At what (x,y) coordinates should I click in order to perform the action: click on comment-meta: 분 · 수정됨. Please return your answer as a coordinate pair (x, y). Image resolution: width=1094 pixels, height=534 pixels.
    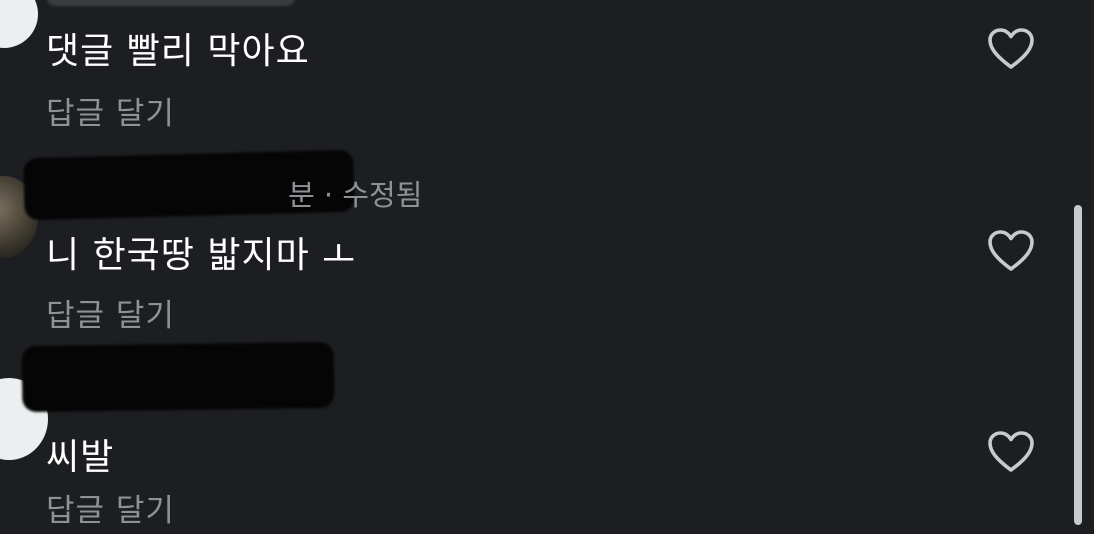
    Looking at the image, I should click on (355, 195).